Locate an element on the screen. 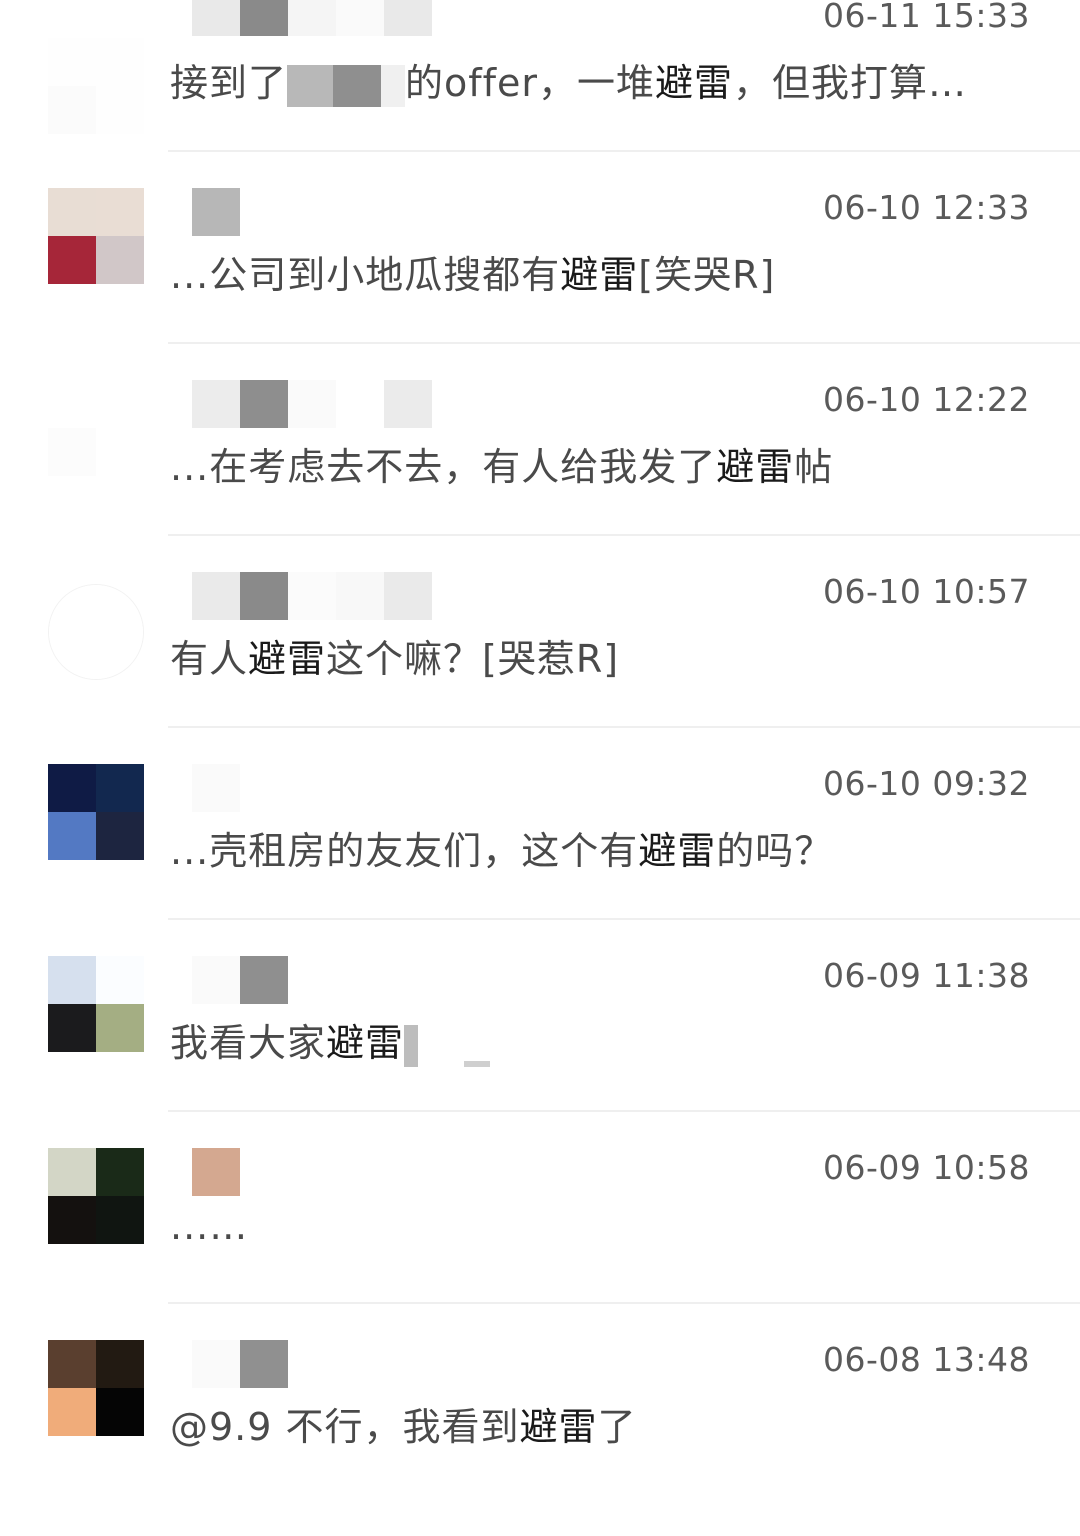 The height and width of the screenshot is (1536, 1080). timestamp: 06-10 09:32 is located at coordinates (926, 783).